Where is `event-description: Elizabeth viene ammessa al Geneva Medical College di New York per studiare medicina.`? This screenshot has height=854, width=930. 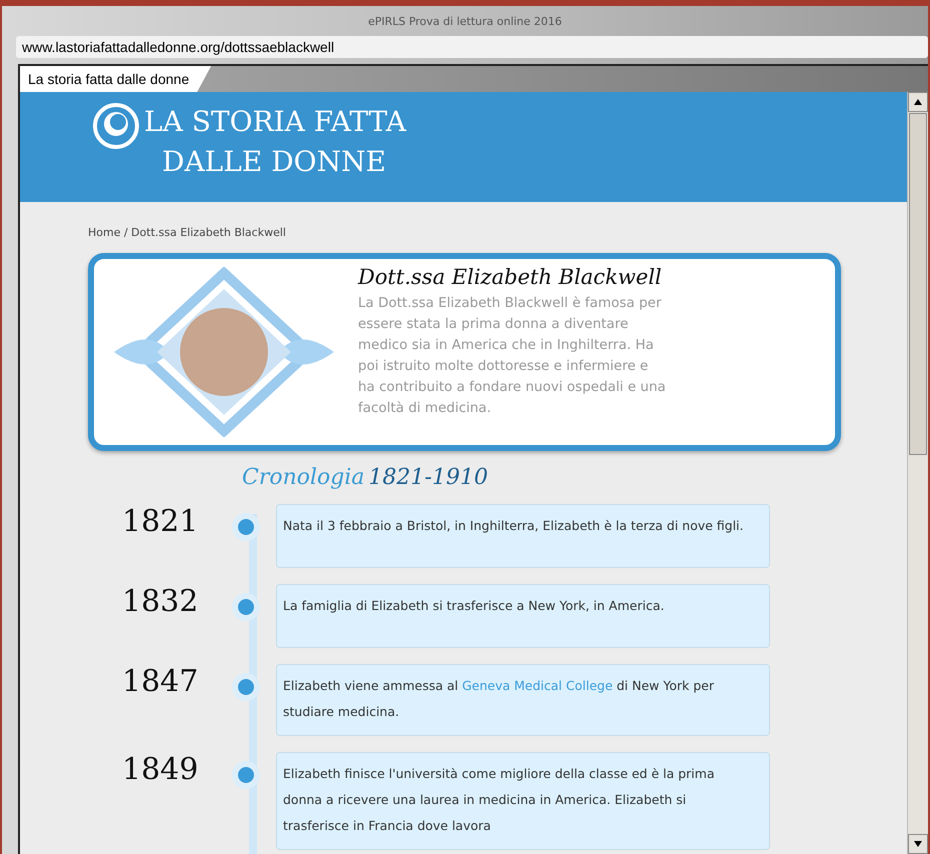
event-description: Elizabeth viene ammessa al Geneva Medical College di New York per studiare medicina. is located at coordinates (523, 700).